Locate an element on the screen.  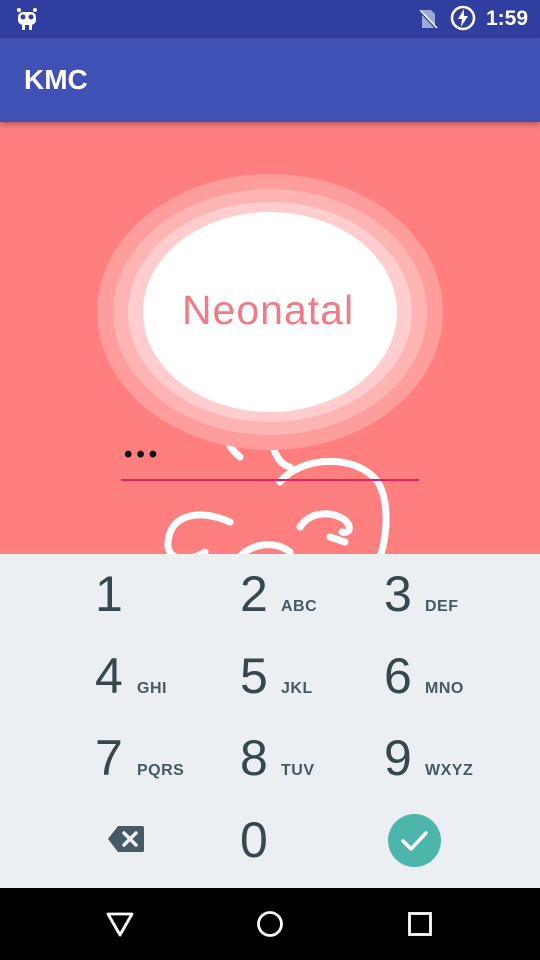
key-letters: PQRS is located at coordinates (161, 770).